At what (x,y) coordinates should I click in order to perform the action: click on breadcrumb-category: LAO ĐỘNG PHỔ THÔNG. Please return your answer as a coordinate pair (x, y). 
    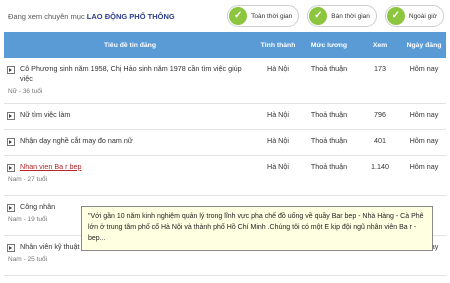
    Looking at the image, I should click on (131, 16).